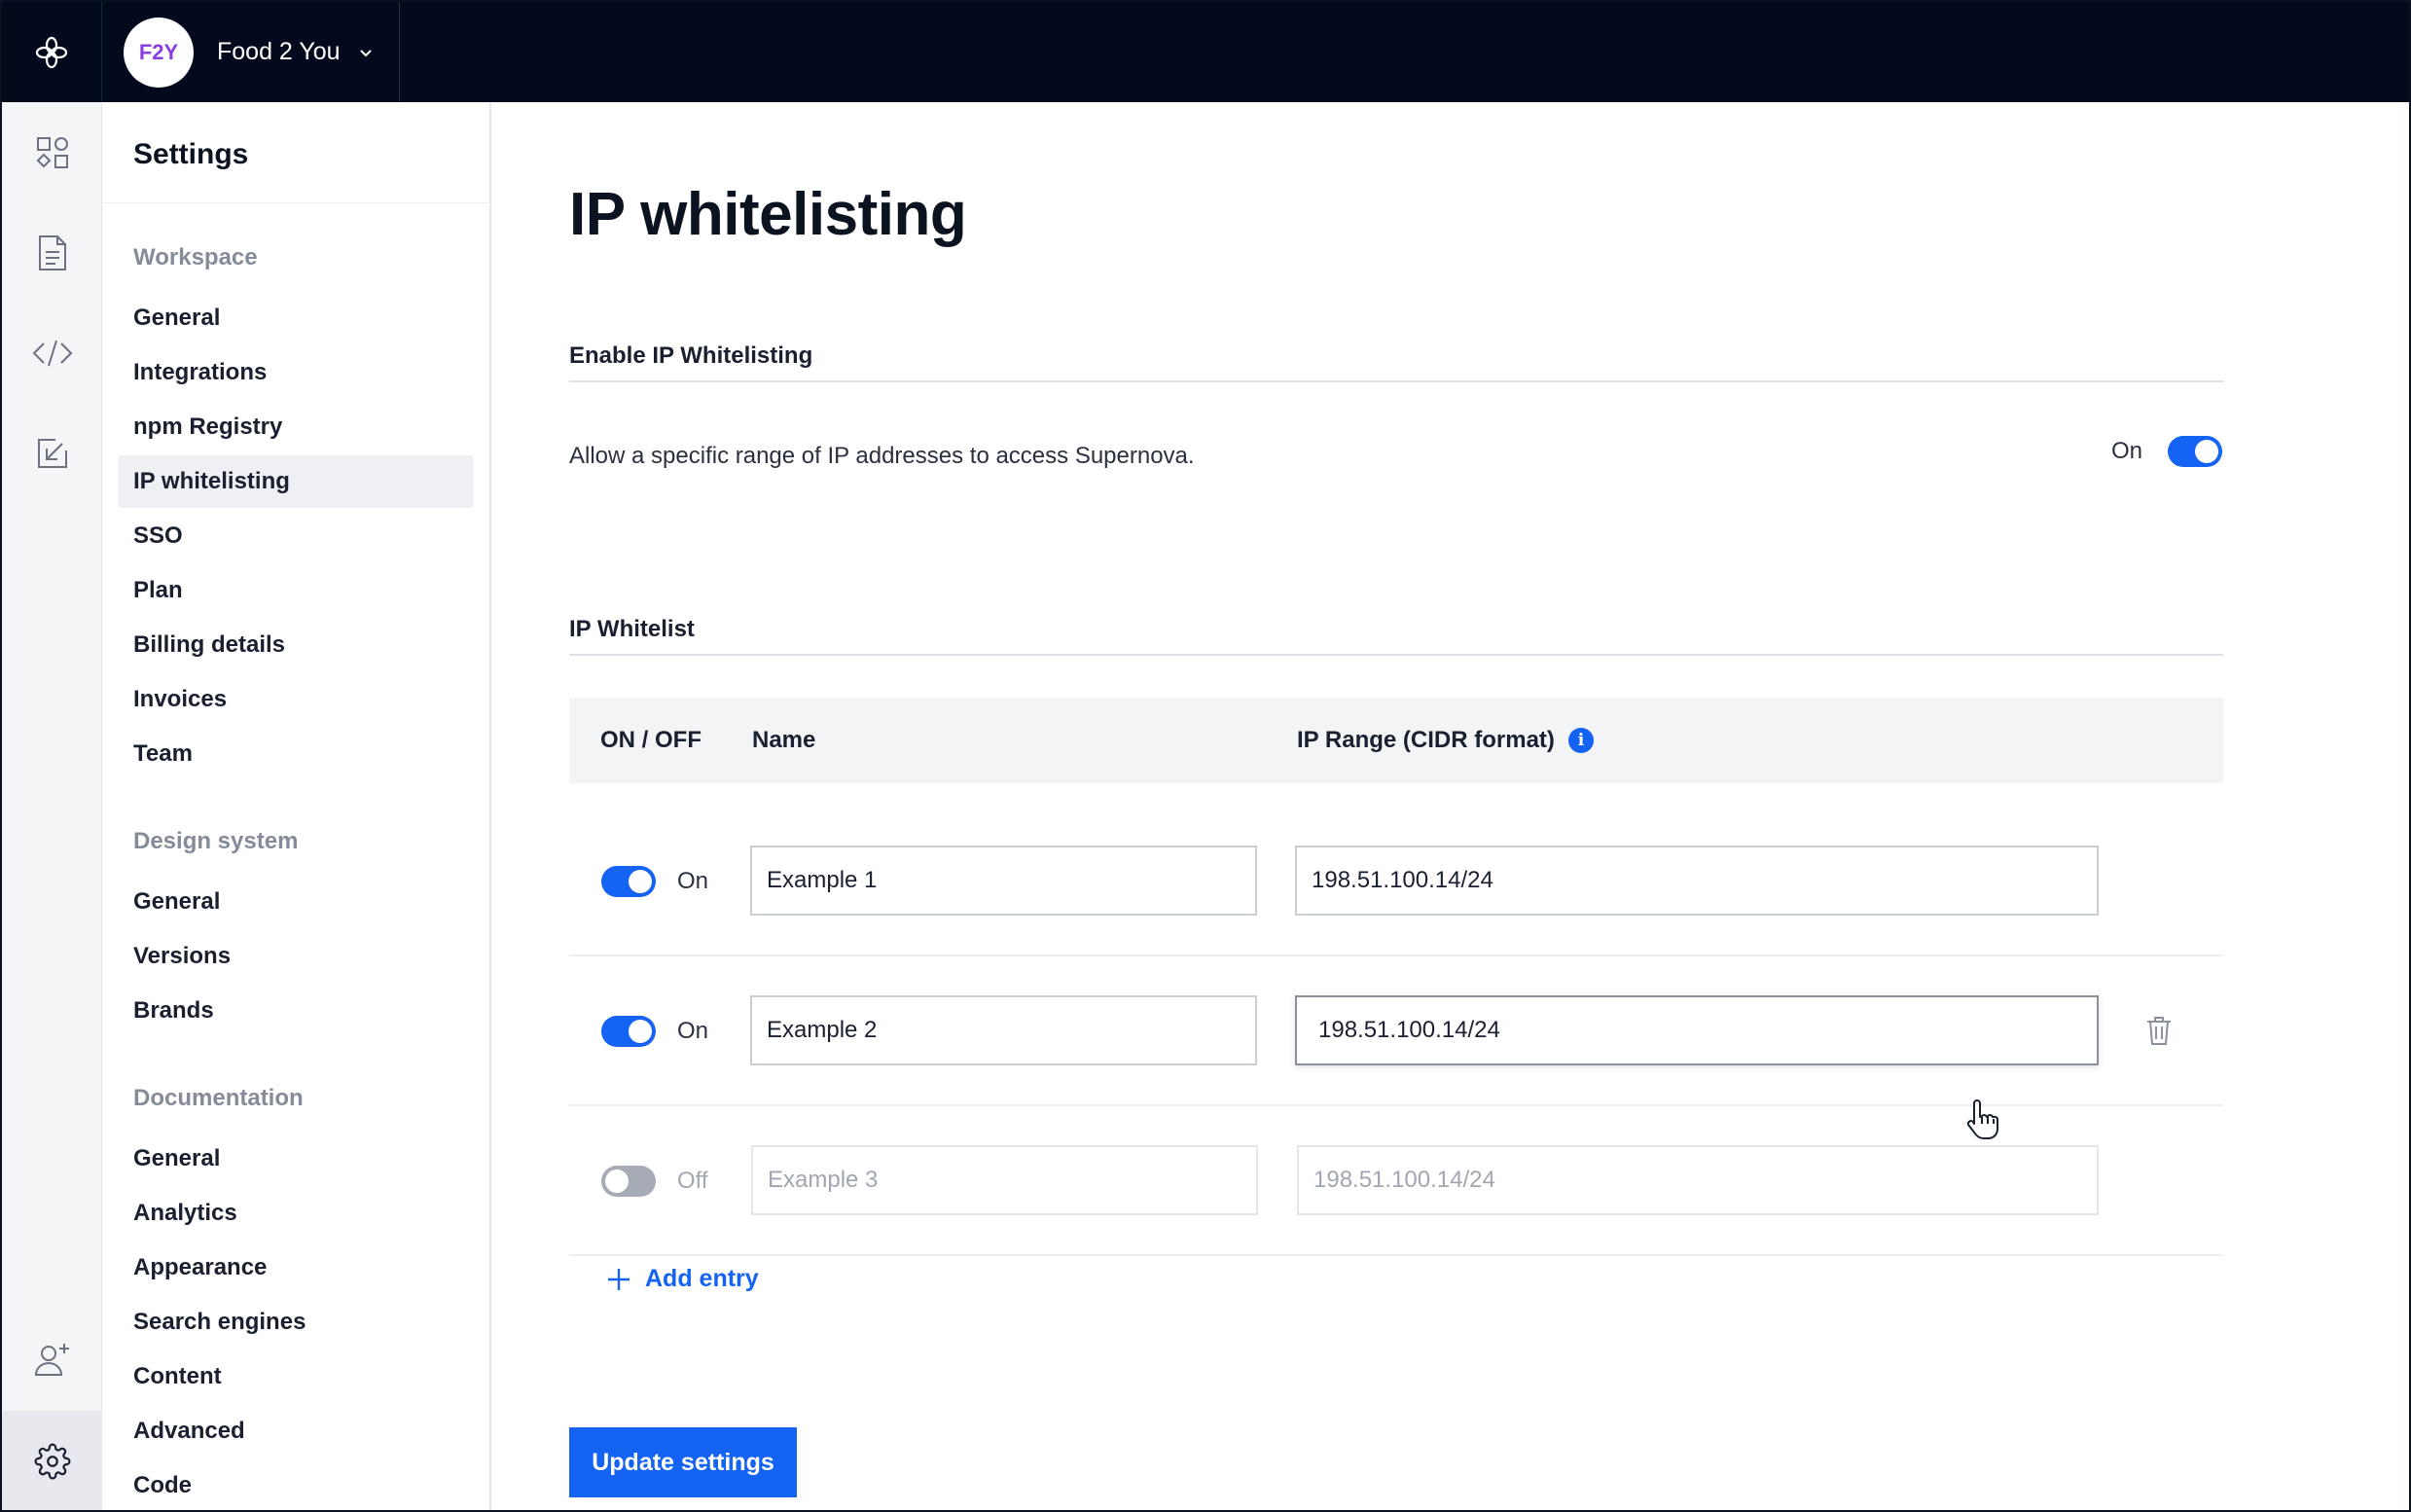 This screenshot has width=2411, height=1512. What do you see at coordinates (1396, 381) in the screenshot?
I see `enable-section-divider` at bounding box center [1396, 381].